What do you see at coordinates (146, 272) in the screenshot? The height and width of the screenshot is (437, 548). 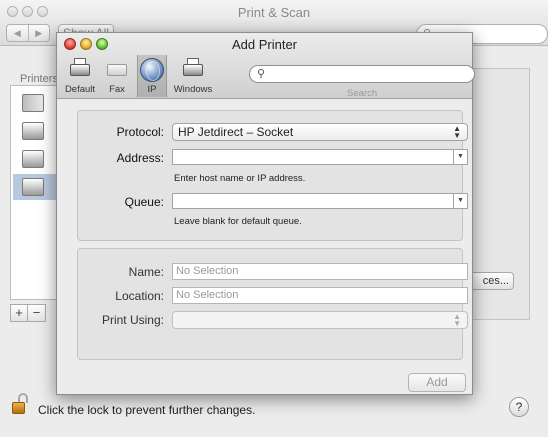 I see `name-label: Name:` at bounding box center [146, 272].